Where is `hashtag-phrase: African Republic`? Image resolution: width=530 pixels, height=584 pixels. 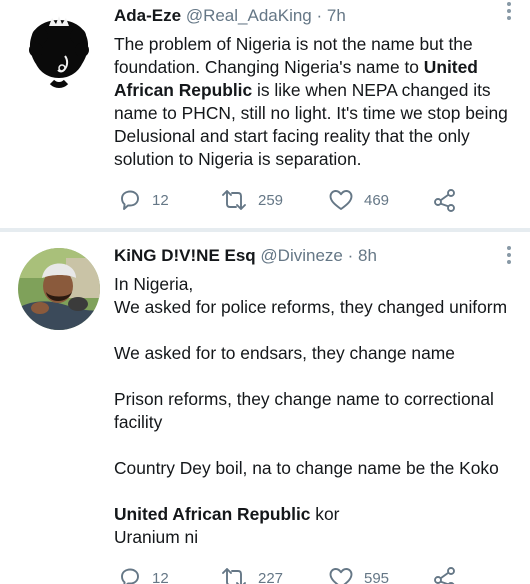 hashtag-phrase: African Republic is located at coordinates (183, 90).